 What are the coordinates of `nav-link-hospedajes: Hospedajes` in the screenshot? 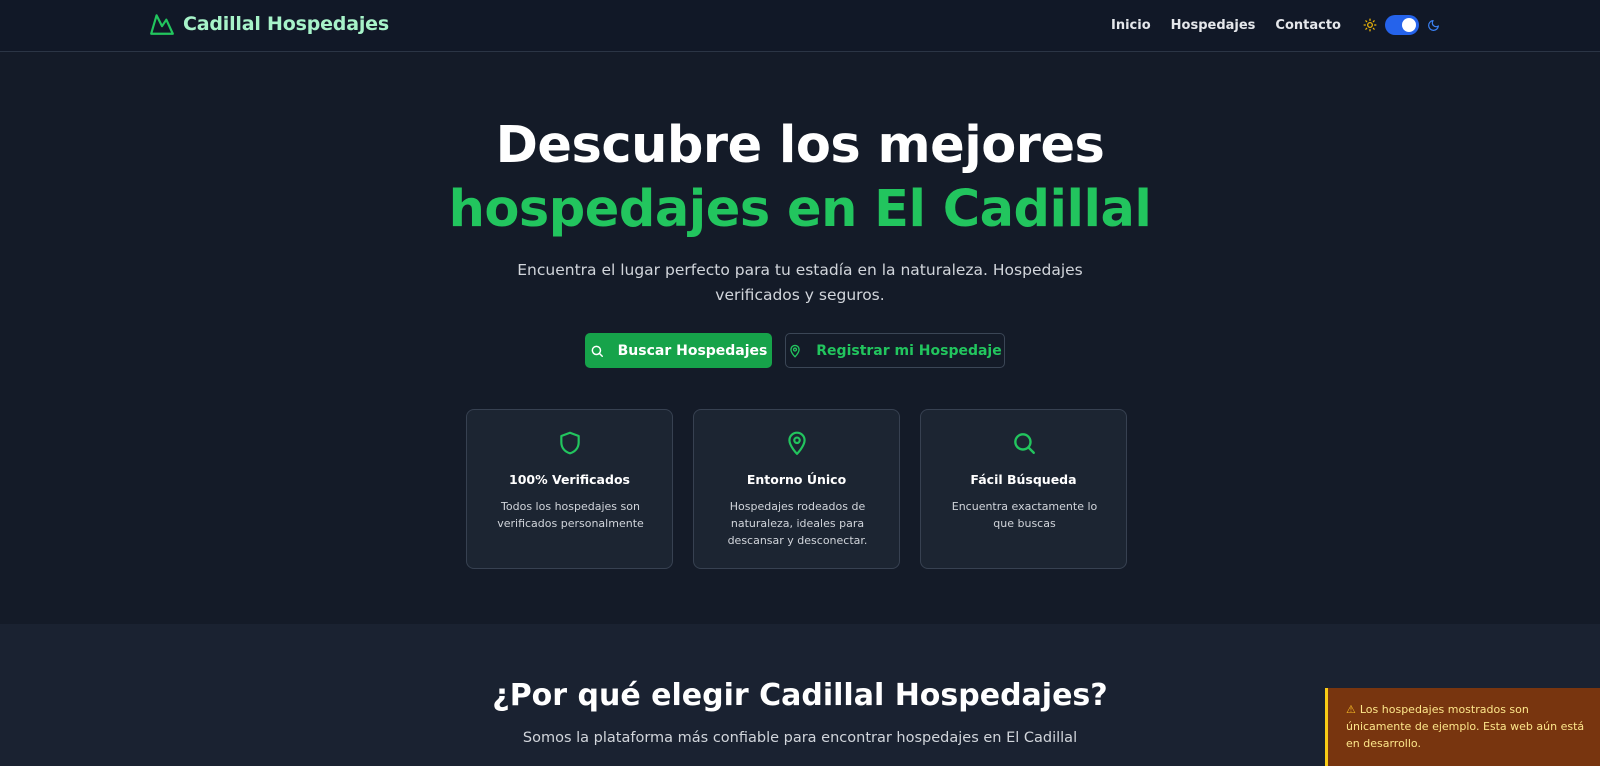 It's located at (1213, 25).